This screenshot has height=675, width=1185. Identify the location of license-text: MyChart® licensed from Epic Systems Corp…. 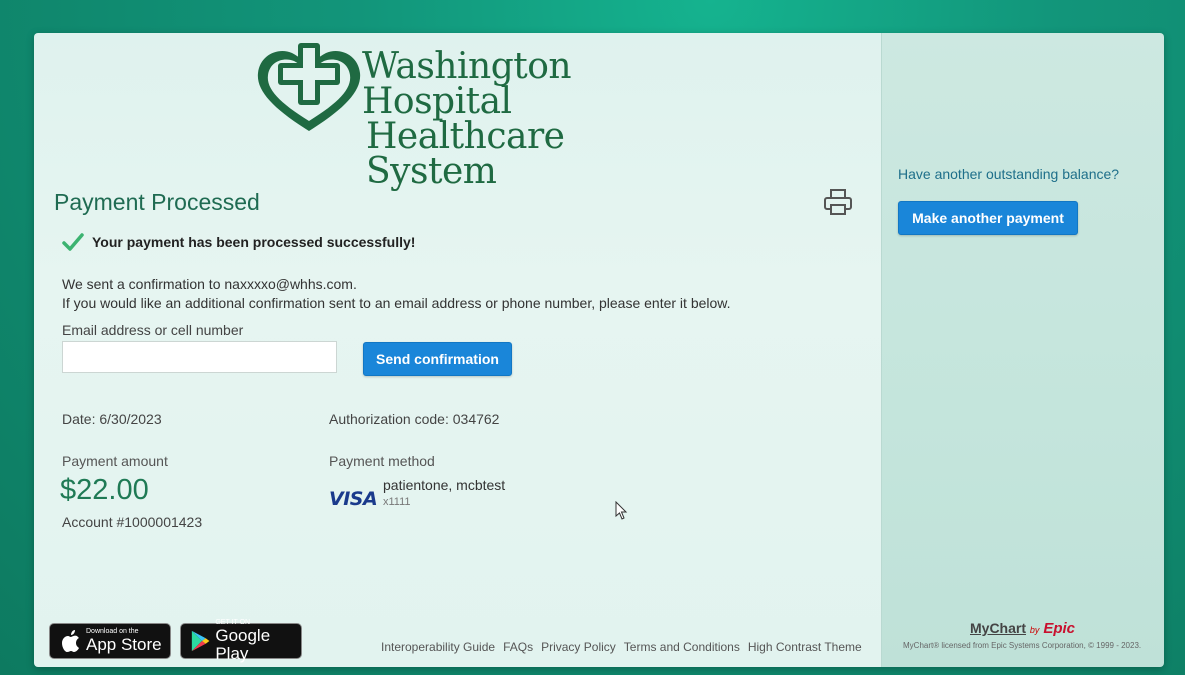
(1022, 645).